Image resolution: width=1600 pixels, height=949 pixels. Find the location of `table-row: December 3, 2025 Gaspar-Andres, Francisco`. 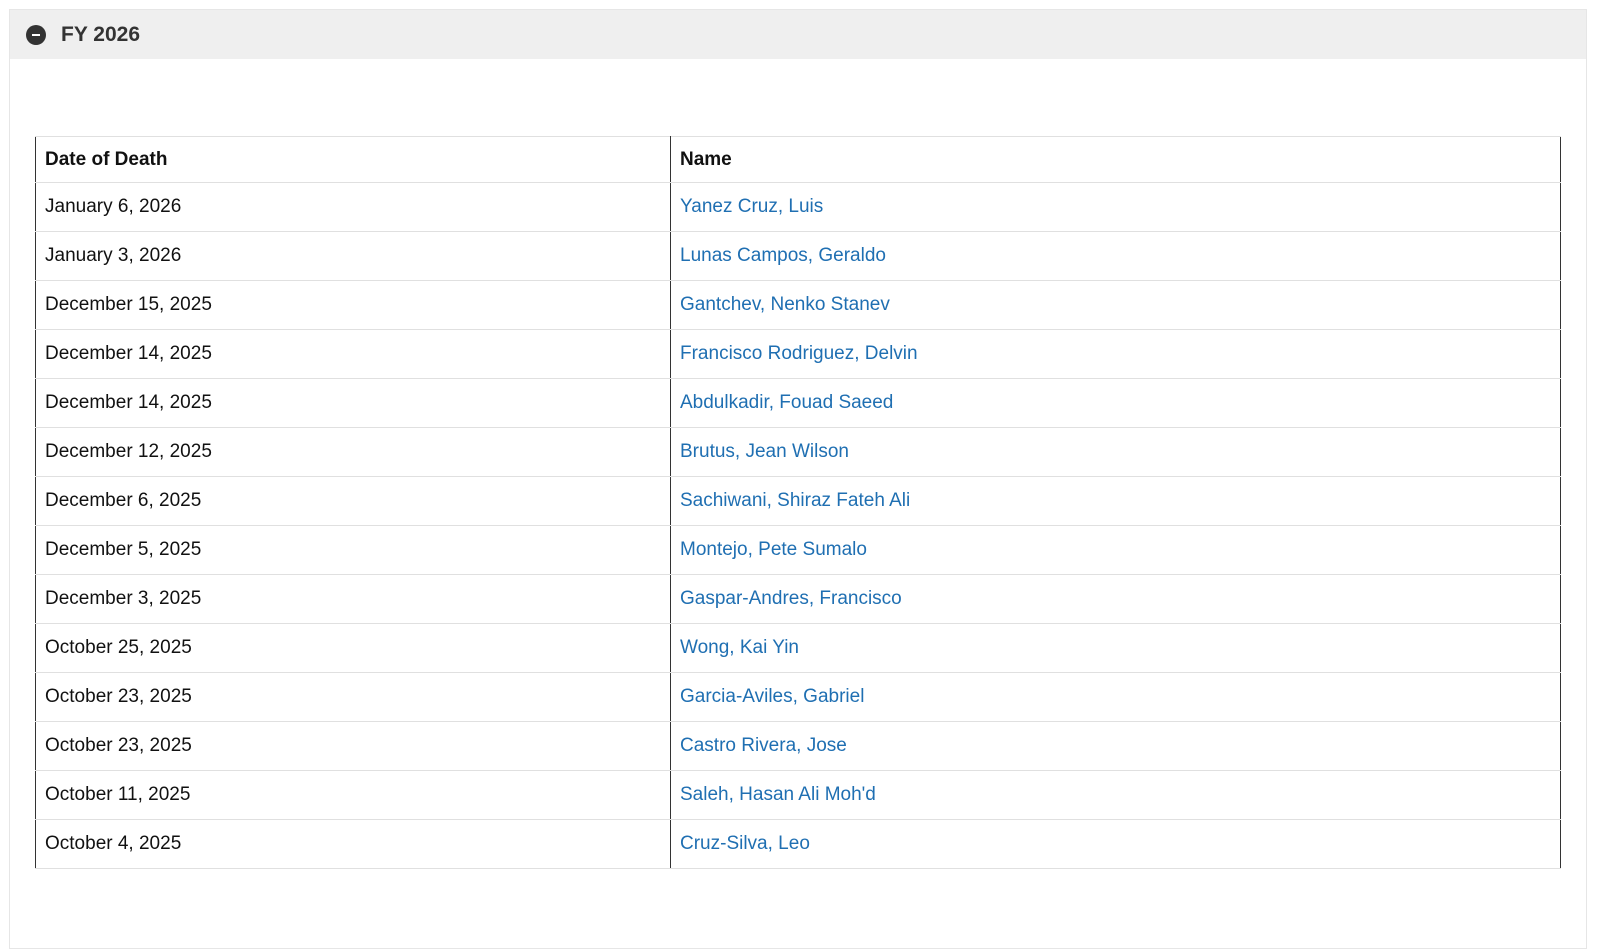

table-row: December 3, 2025 Gaspar-Andres, Francisco is located at coordinates (798, 599).